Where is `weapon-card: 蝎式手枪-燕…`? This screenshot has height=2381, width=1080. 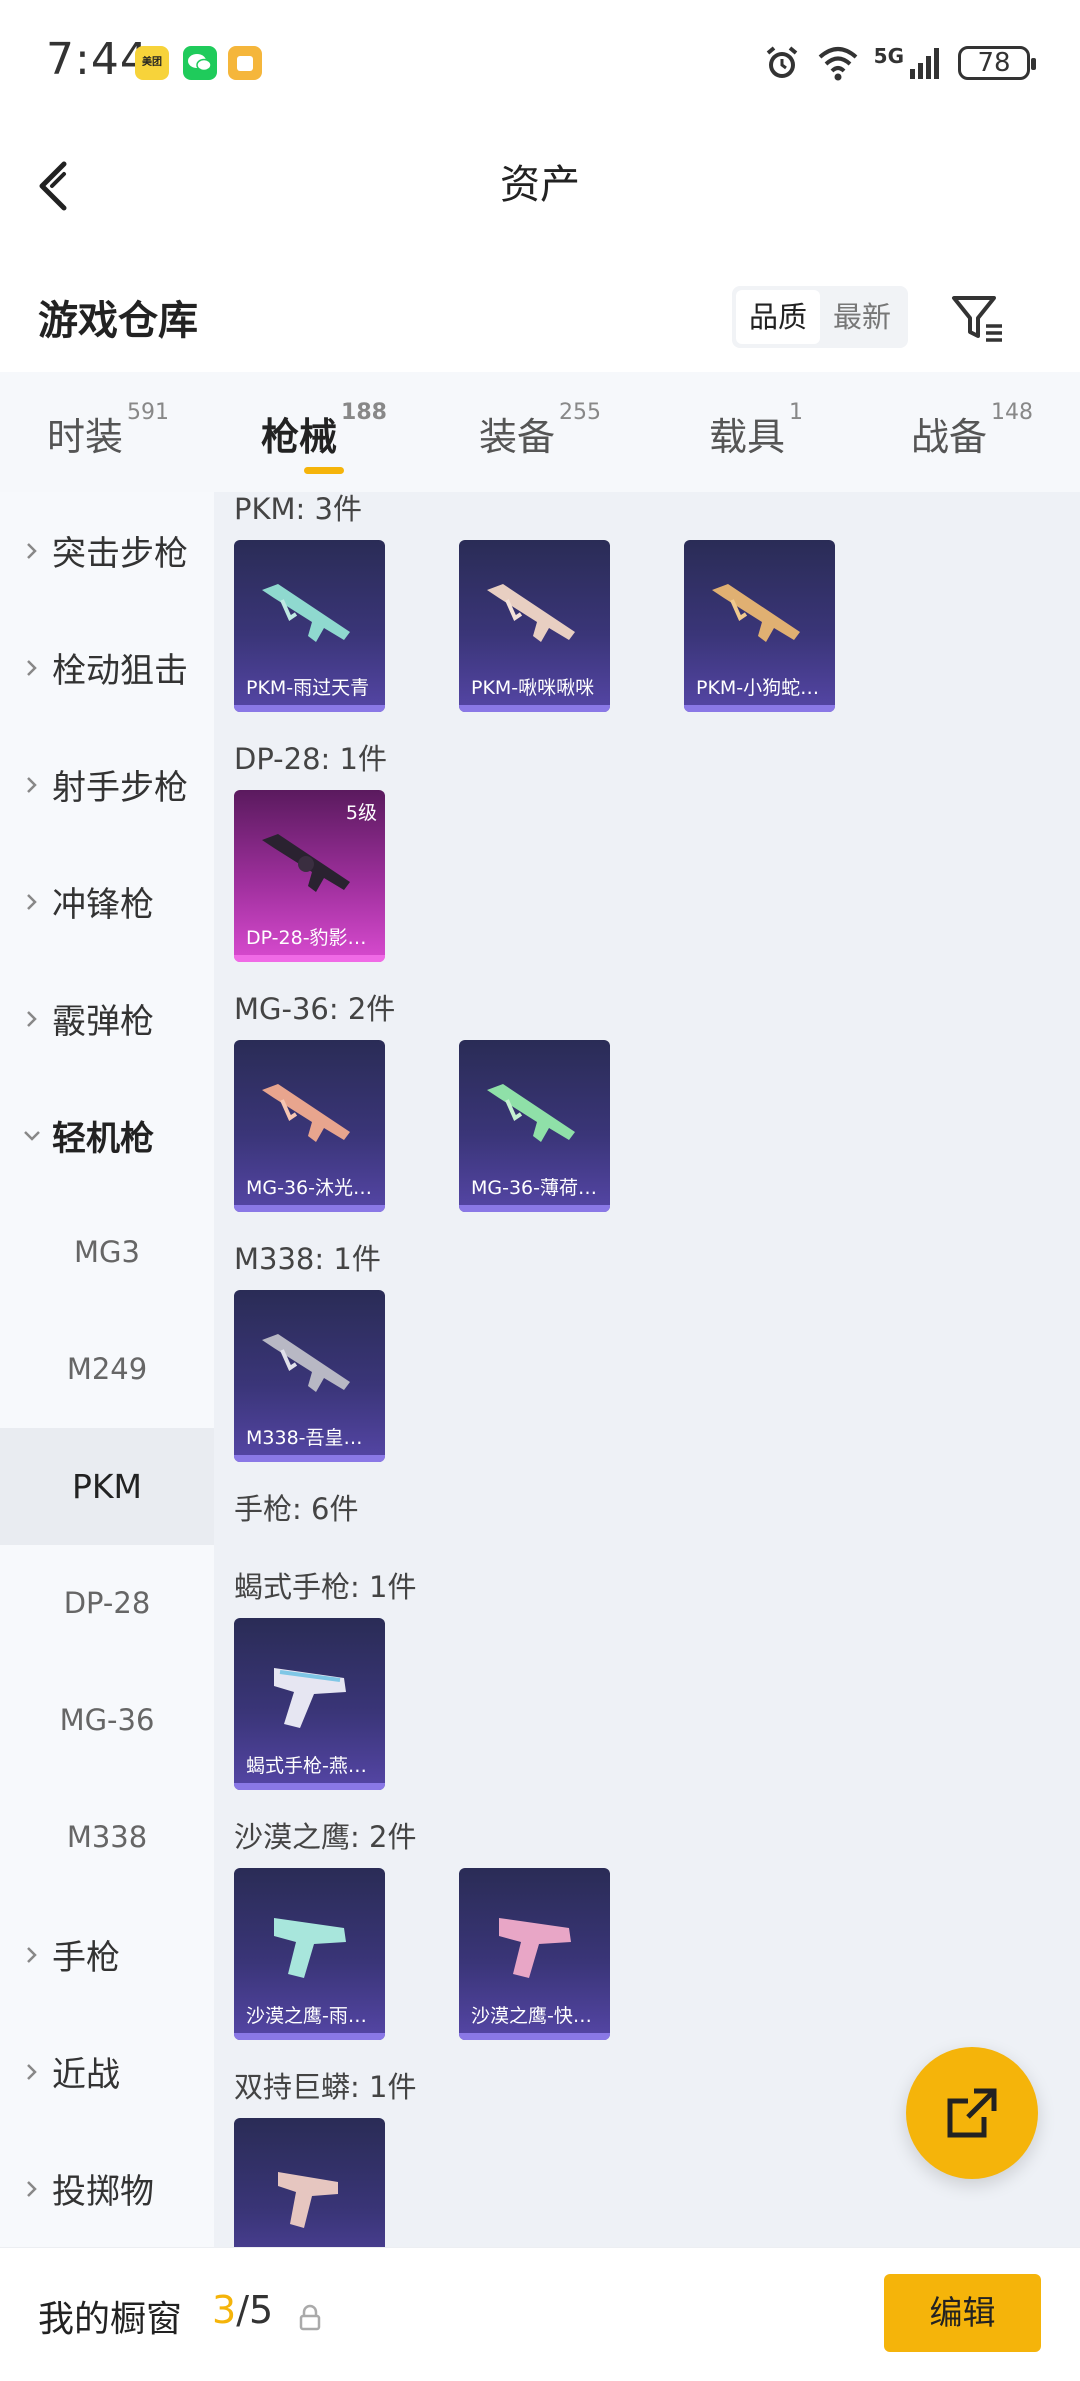 weapon-card: 蝎式手枪-燕… is located at coordinates (309, 1704).